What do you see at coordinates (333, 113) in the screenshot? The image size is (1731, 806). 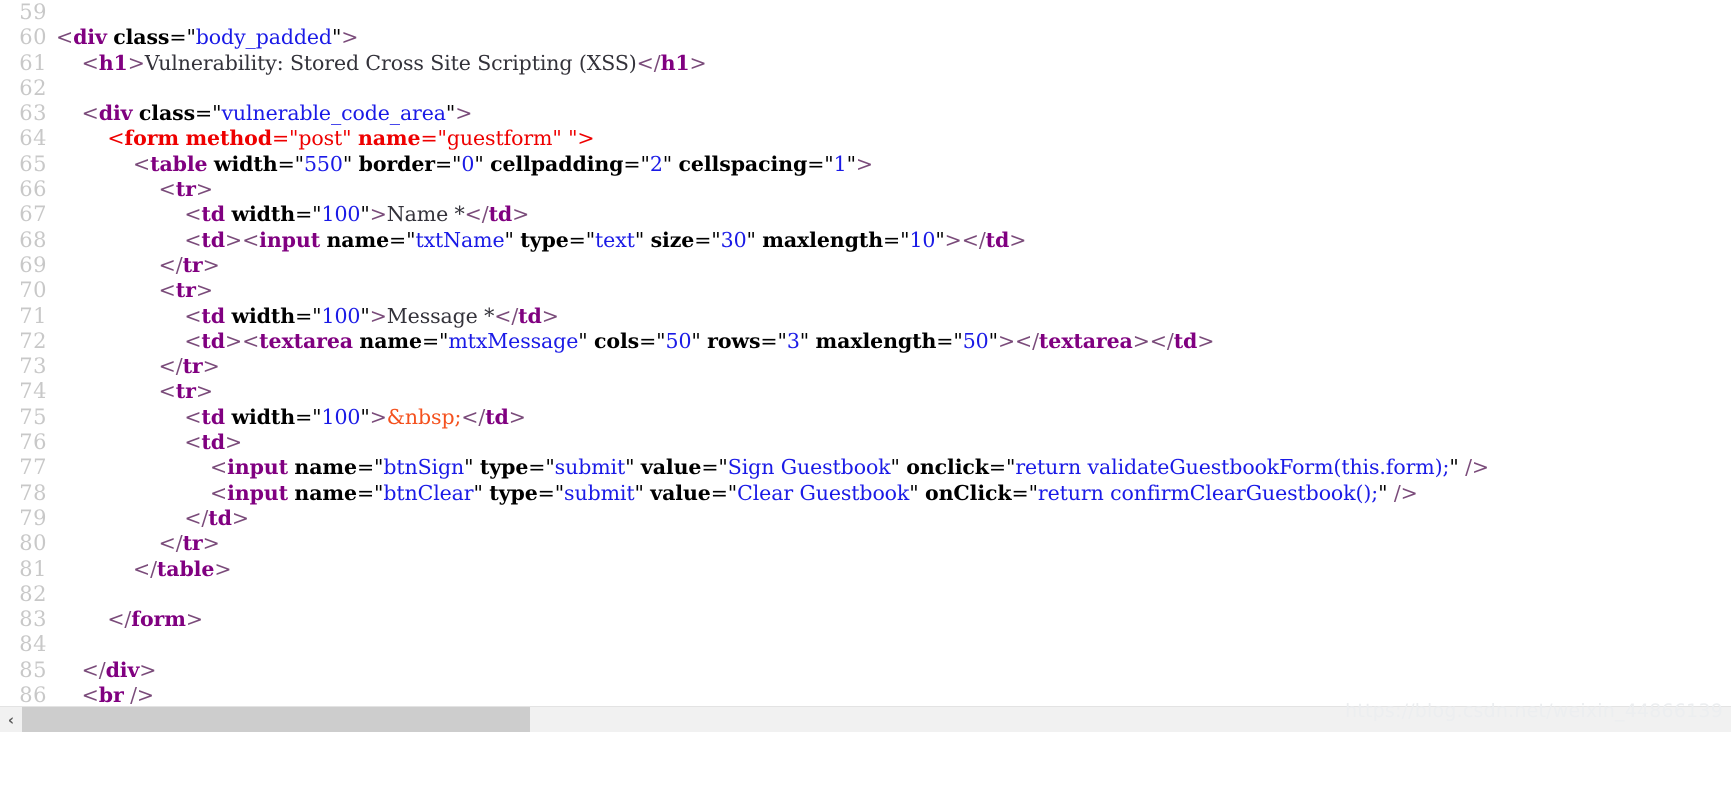 I see `code-token: vulnerable_code_area` at bounding box center [333, 113].